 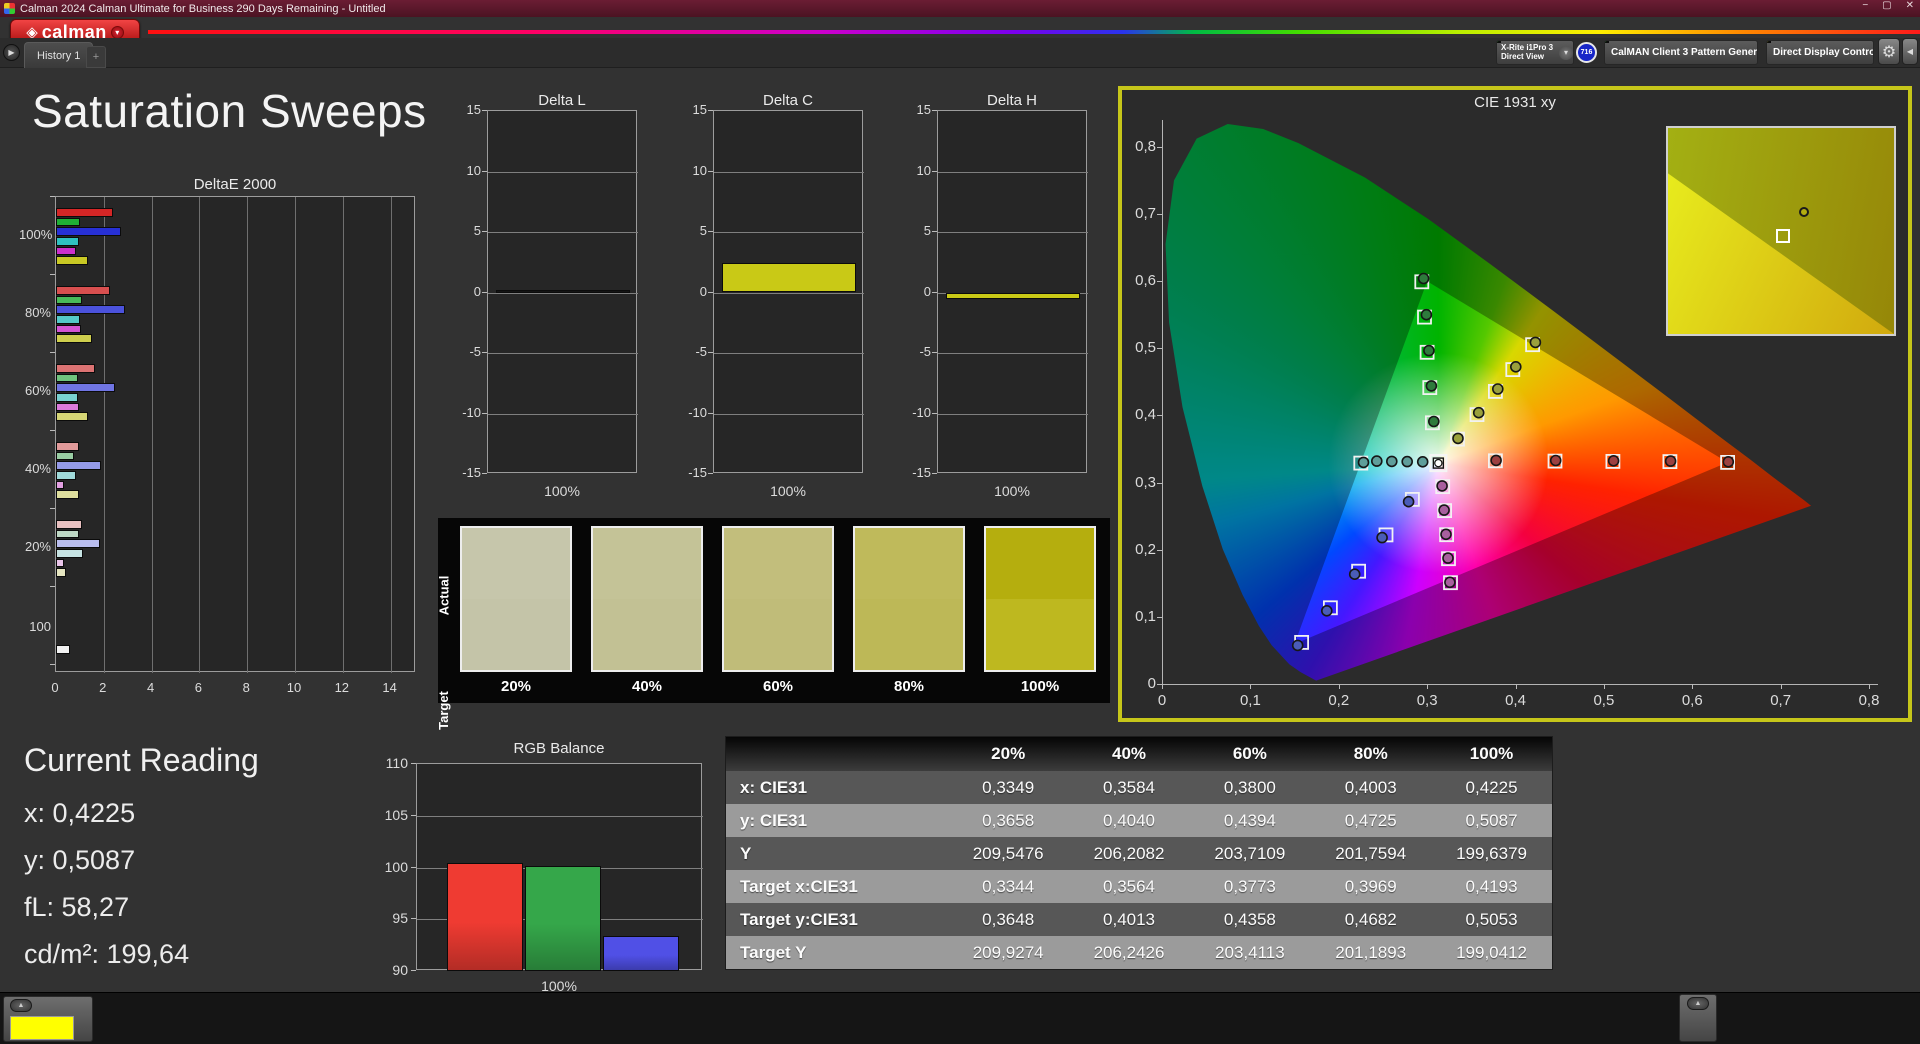 What do you see at coordinates (773, 624) in the screenshot?
I see `actual-target-swatch-panel: Actual Target 20% 40% 60% 80% 100%` at bounding box center [773, 624].